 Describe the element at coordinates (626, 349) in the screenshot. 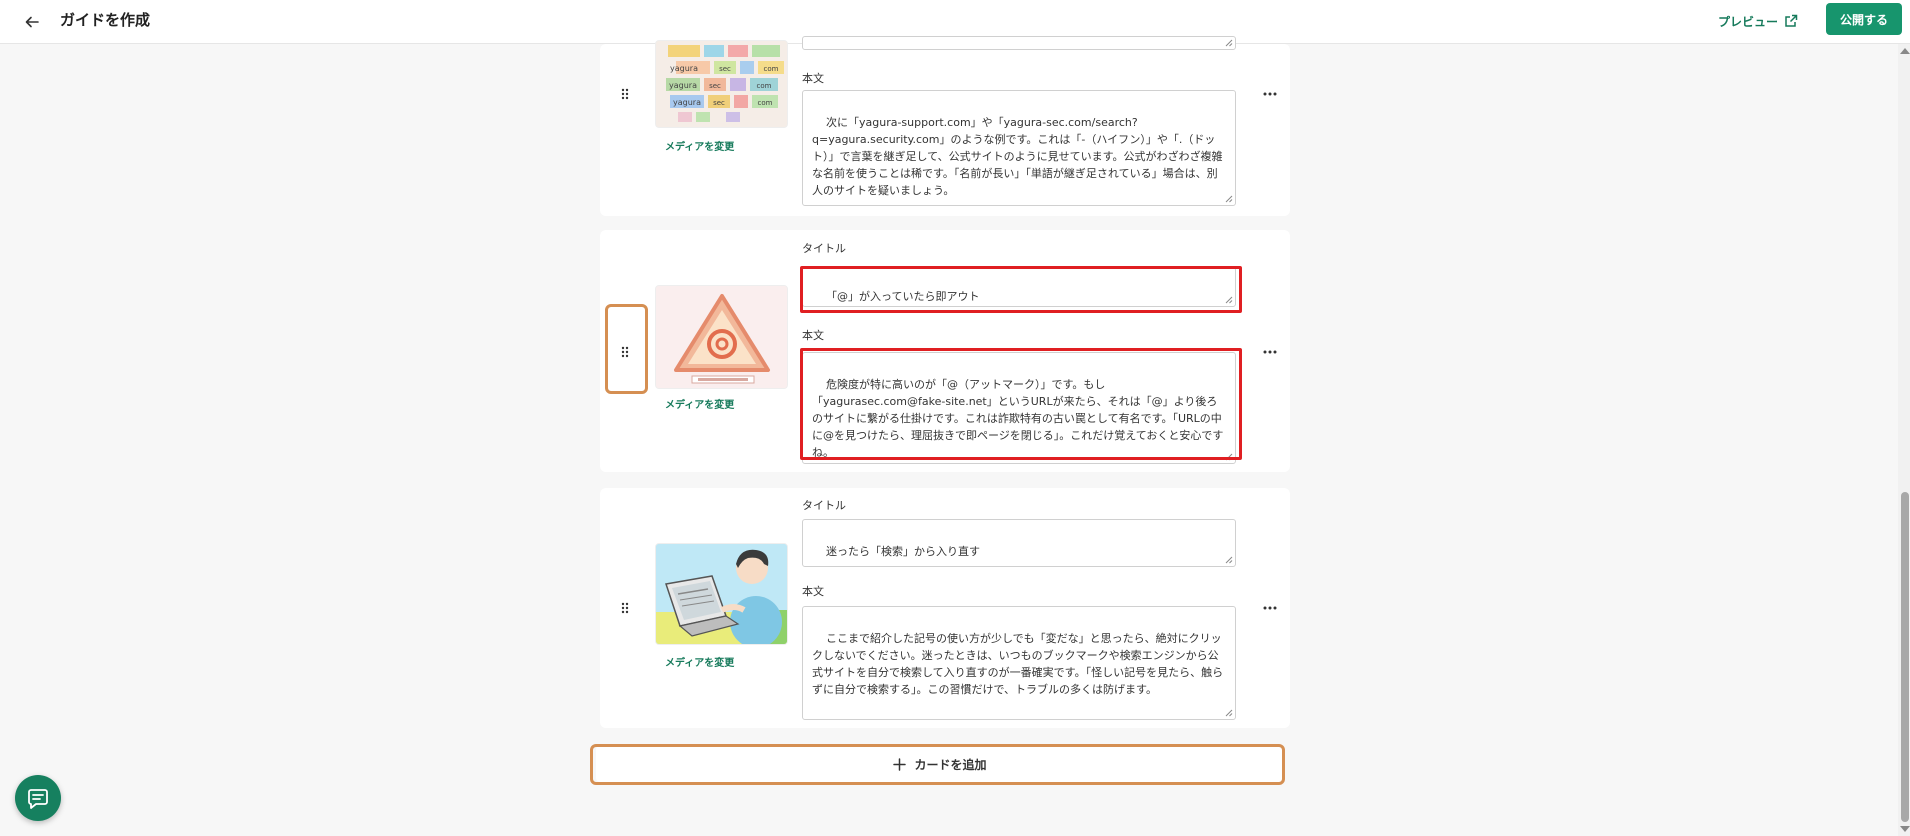

I see `highlight-drag-handle` at that location.